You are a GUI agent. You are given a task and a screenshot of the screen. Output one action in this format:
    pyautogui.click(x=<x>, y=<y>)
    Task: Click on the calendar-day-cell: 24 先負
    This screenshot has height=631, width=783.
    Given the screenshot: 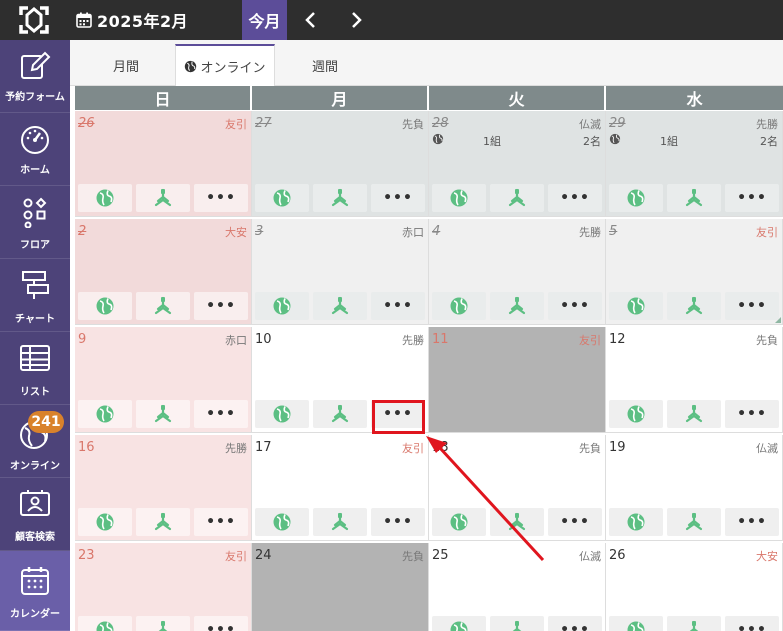 What is the action you would take?
    pyautogui.click(x=340, y=587)
    